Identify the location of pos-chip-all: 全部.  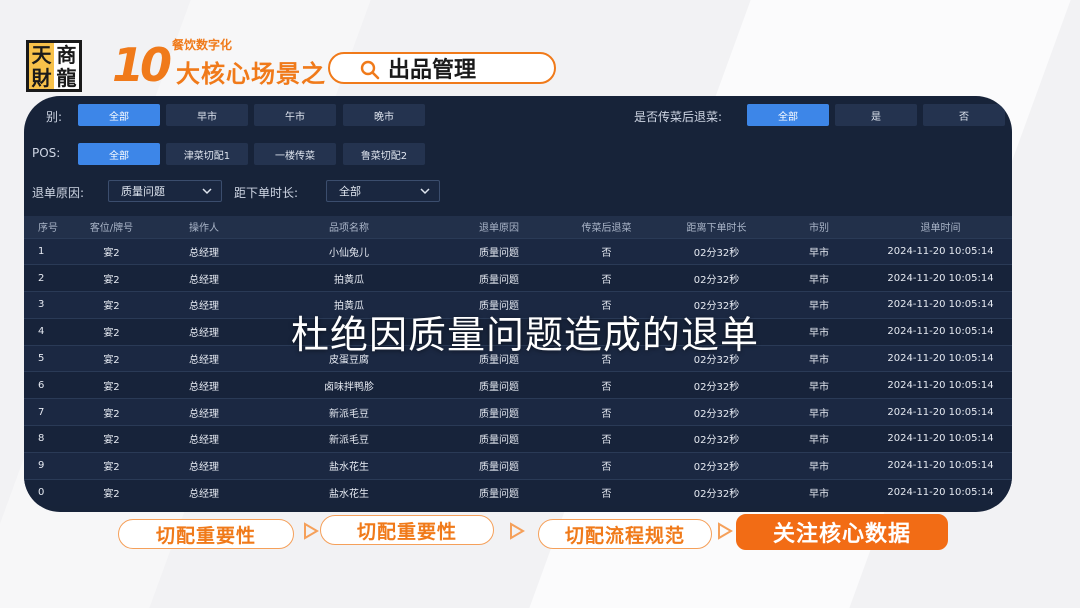
(119, 154).